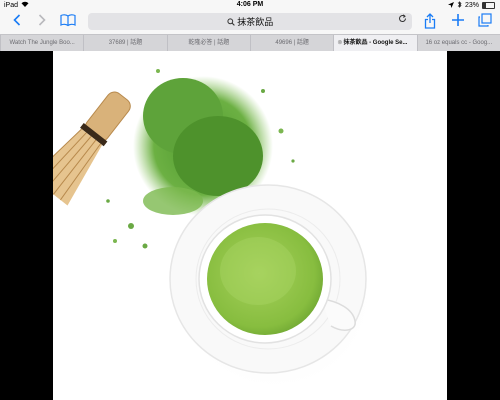 This screenshot has width=500, height=400. I want to click on address-text: 抹茶飲品, so click(250, 21).